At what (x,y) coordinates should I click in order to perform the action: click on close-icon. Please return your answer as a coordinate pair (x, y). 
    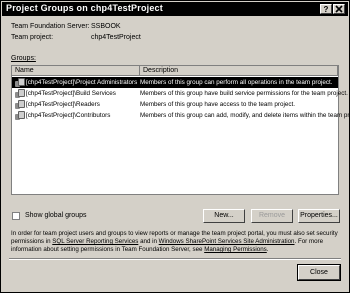
    Looking at the image, I should click on (339, 9).